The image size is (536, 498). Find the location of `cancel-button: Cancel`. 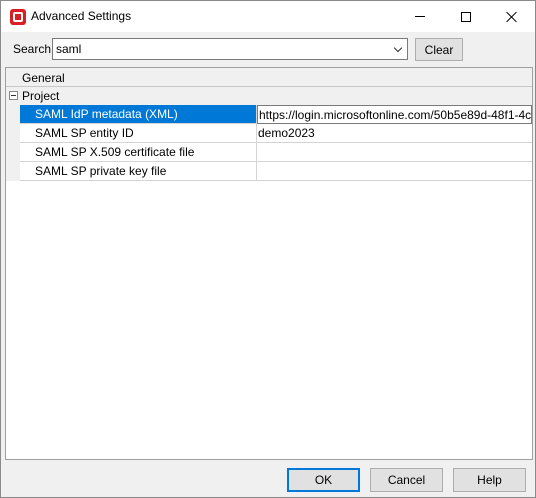

cancel-button: Cancel is located at coordinates (406, 480).